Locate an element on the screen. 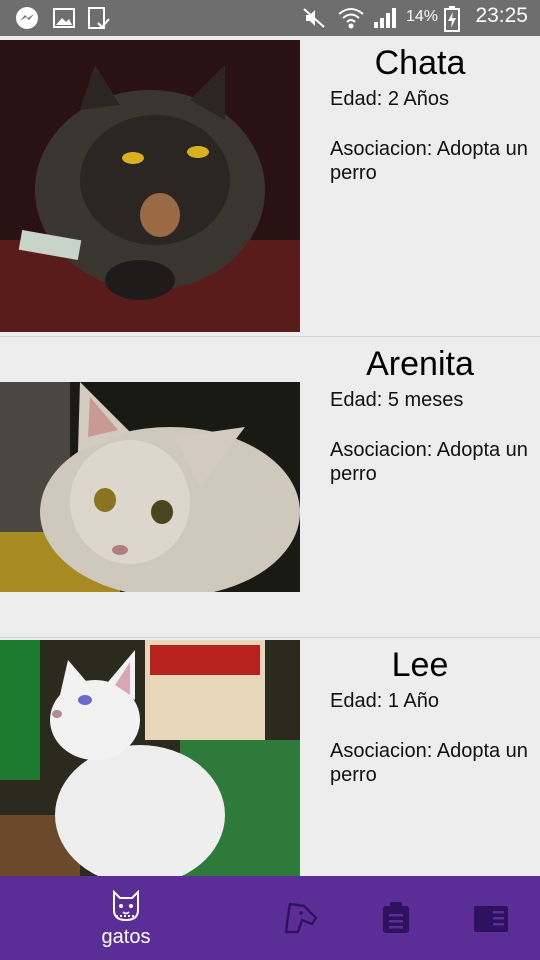 This screenshot has width=540, height=960. status-bar: 14% 23:25 is located at coordinates (270, 18).